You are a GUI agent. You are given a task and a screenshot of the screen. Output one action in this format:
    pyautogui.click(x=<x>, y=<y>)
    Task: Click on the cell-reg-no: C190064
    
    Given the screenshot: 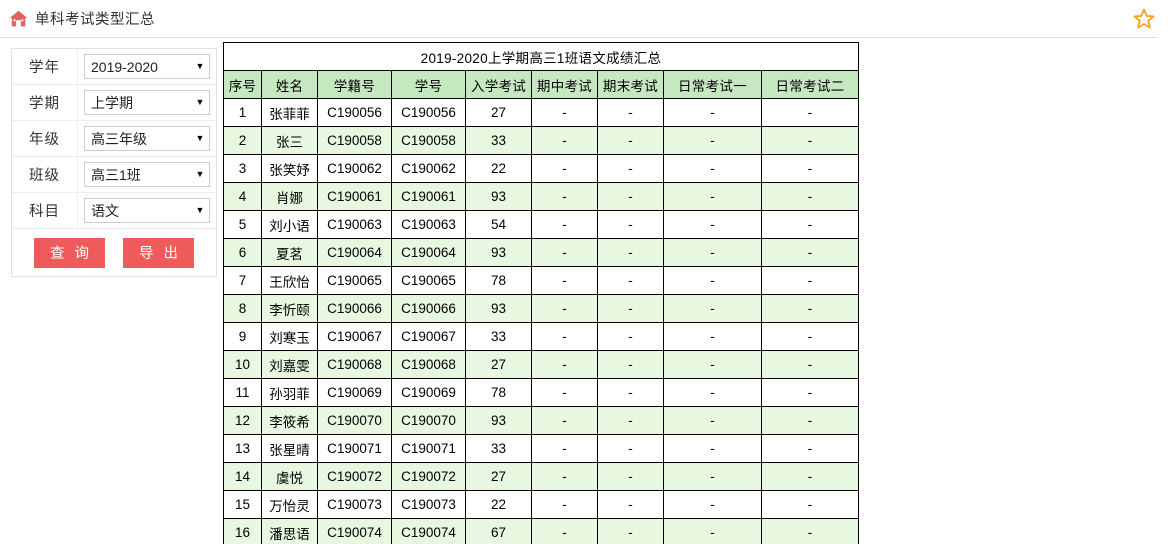 What is the action you would take?
    pyautogui.click(x=354, y=252)
    